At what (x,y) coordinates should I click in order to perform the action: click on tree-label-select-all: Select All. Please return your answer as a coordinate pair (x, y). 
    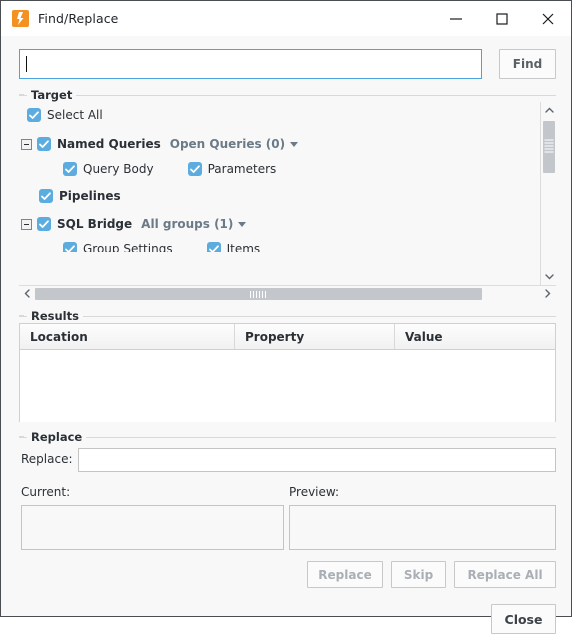
    Looking at the image, I should click on (75, 115).